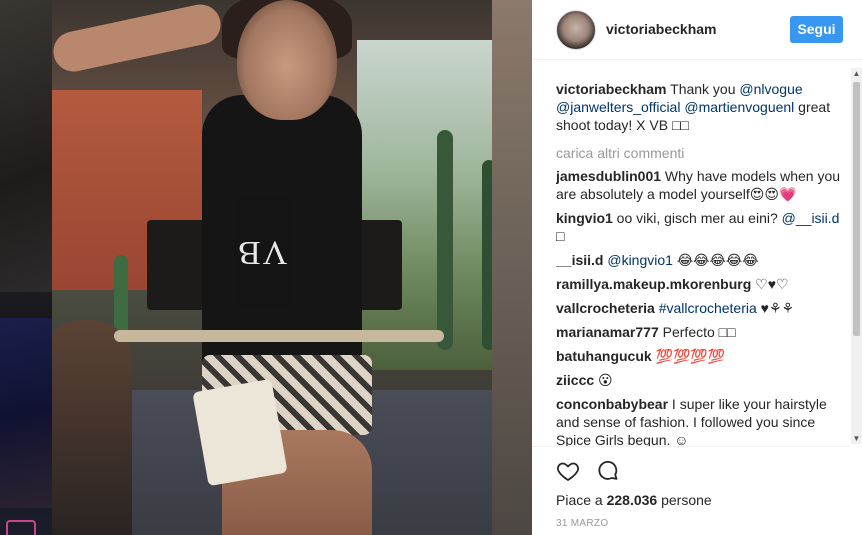 The height and width of the screenshot is (535, 862). Describe the element at coordinates (691, 490) in the screenshot. I see `post-actions: Piace a 228.036 persone 31 MARZO` at that location.